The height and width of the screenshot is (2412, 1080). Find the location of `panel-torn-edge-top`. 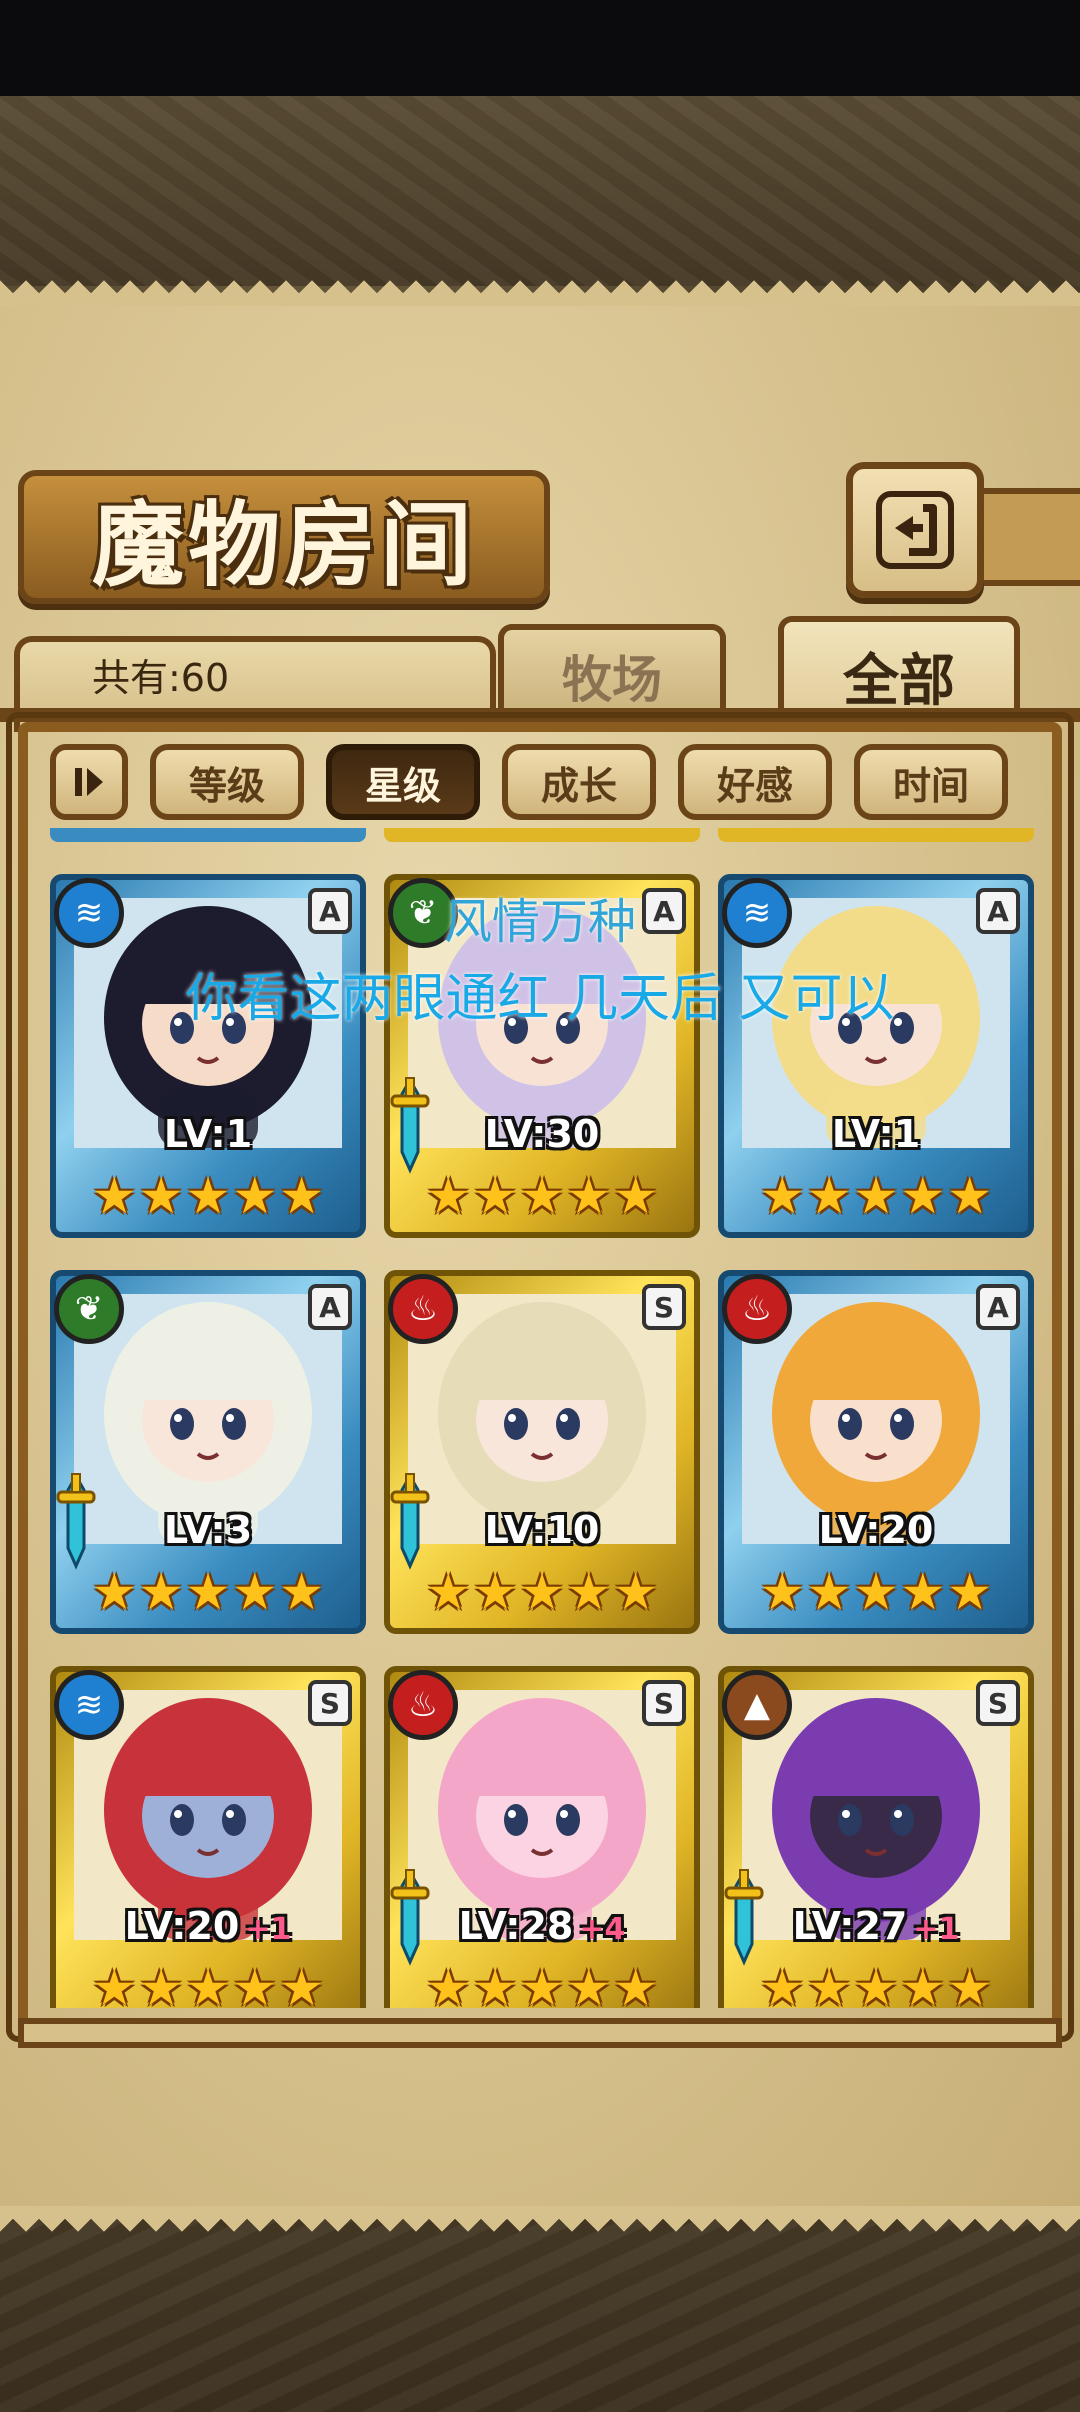

panel-torn-edge-top is located at coordinates (540, 293).